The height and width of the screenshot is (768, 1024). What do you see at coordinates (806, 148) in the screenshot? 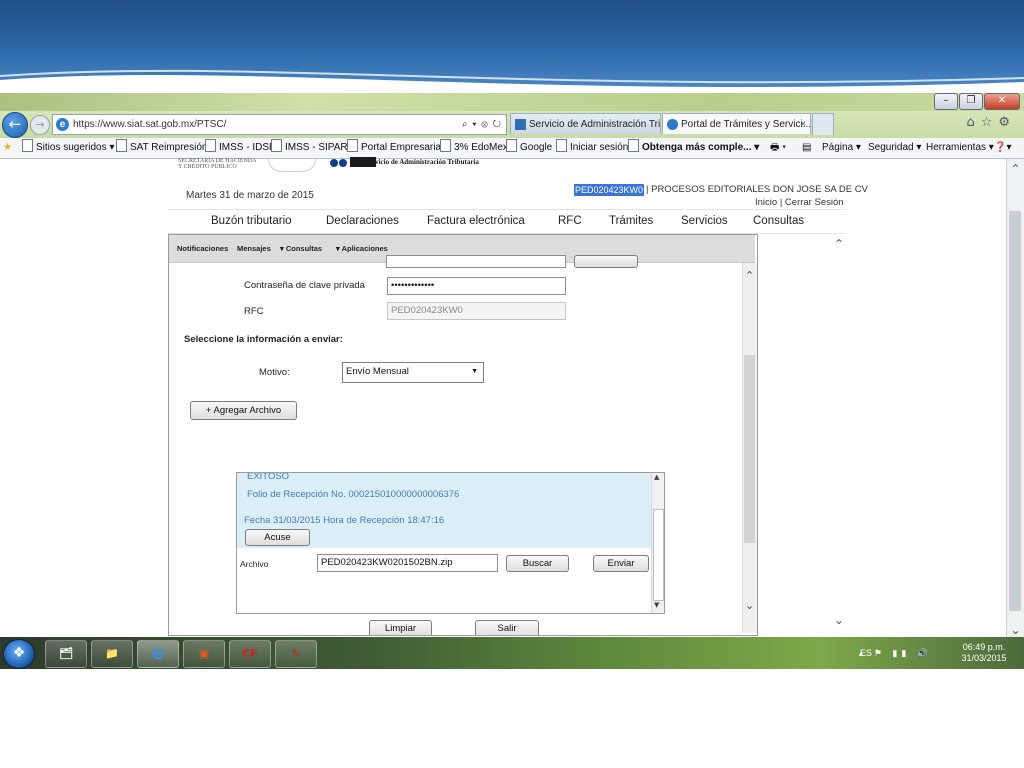
I see `page-icon: ▤` at bounding box center [806, 148].